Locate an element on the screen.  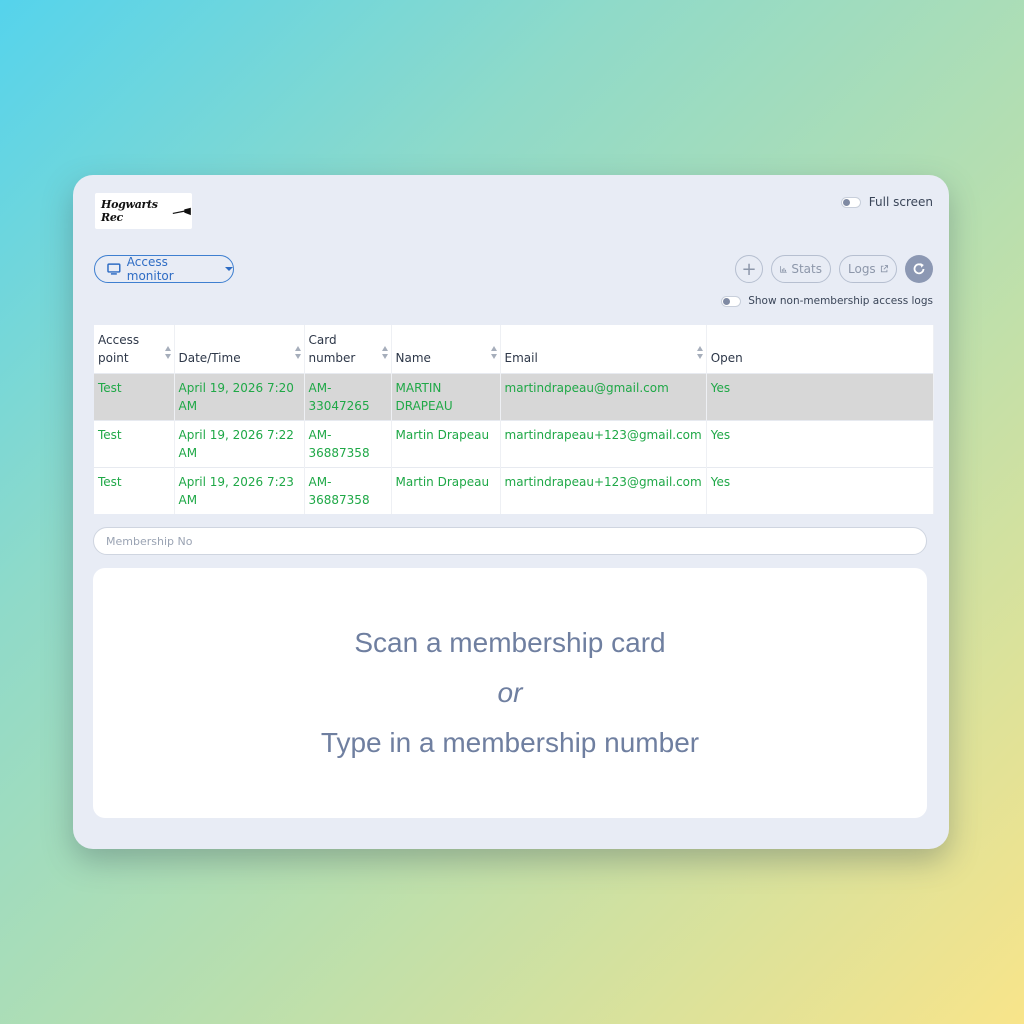
non-membership-toggle: Show non-membership access logs is located at coordinates (827, 301).